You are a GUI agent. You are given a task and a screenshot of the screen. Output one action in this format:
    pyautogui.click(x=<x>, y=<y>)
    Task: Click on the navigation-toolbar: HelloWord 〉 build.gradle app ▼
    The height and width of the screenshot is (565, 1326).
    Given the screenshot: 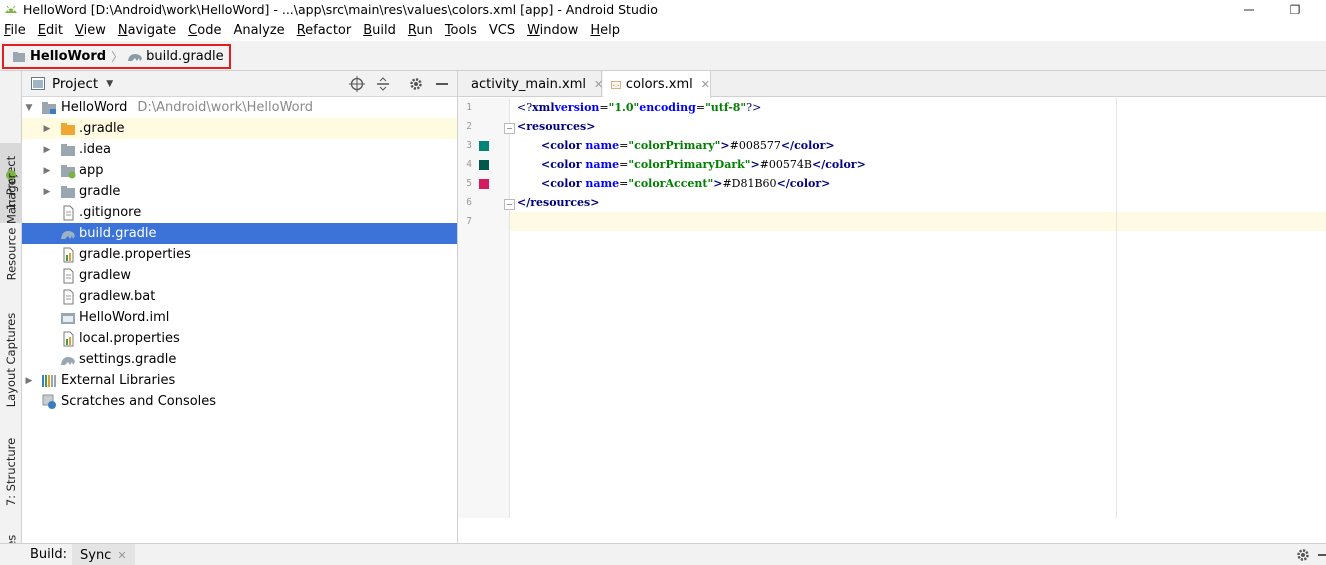 What is the action you would take?
    pyautogui.click(x=663, y=74)
    